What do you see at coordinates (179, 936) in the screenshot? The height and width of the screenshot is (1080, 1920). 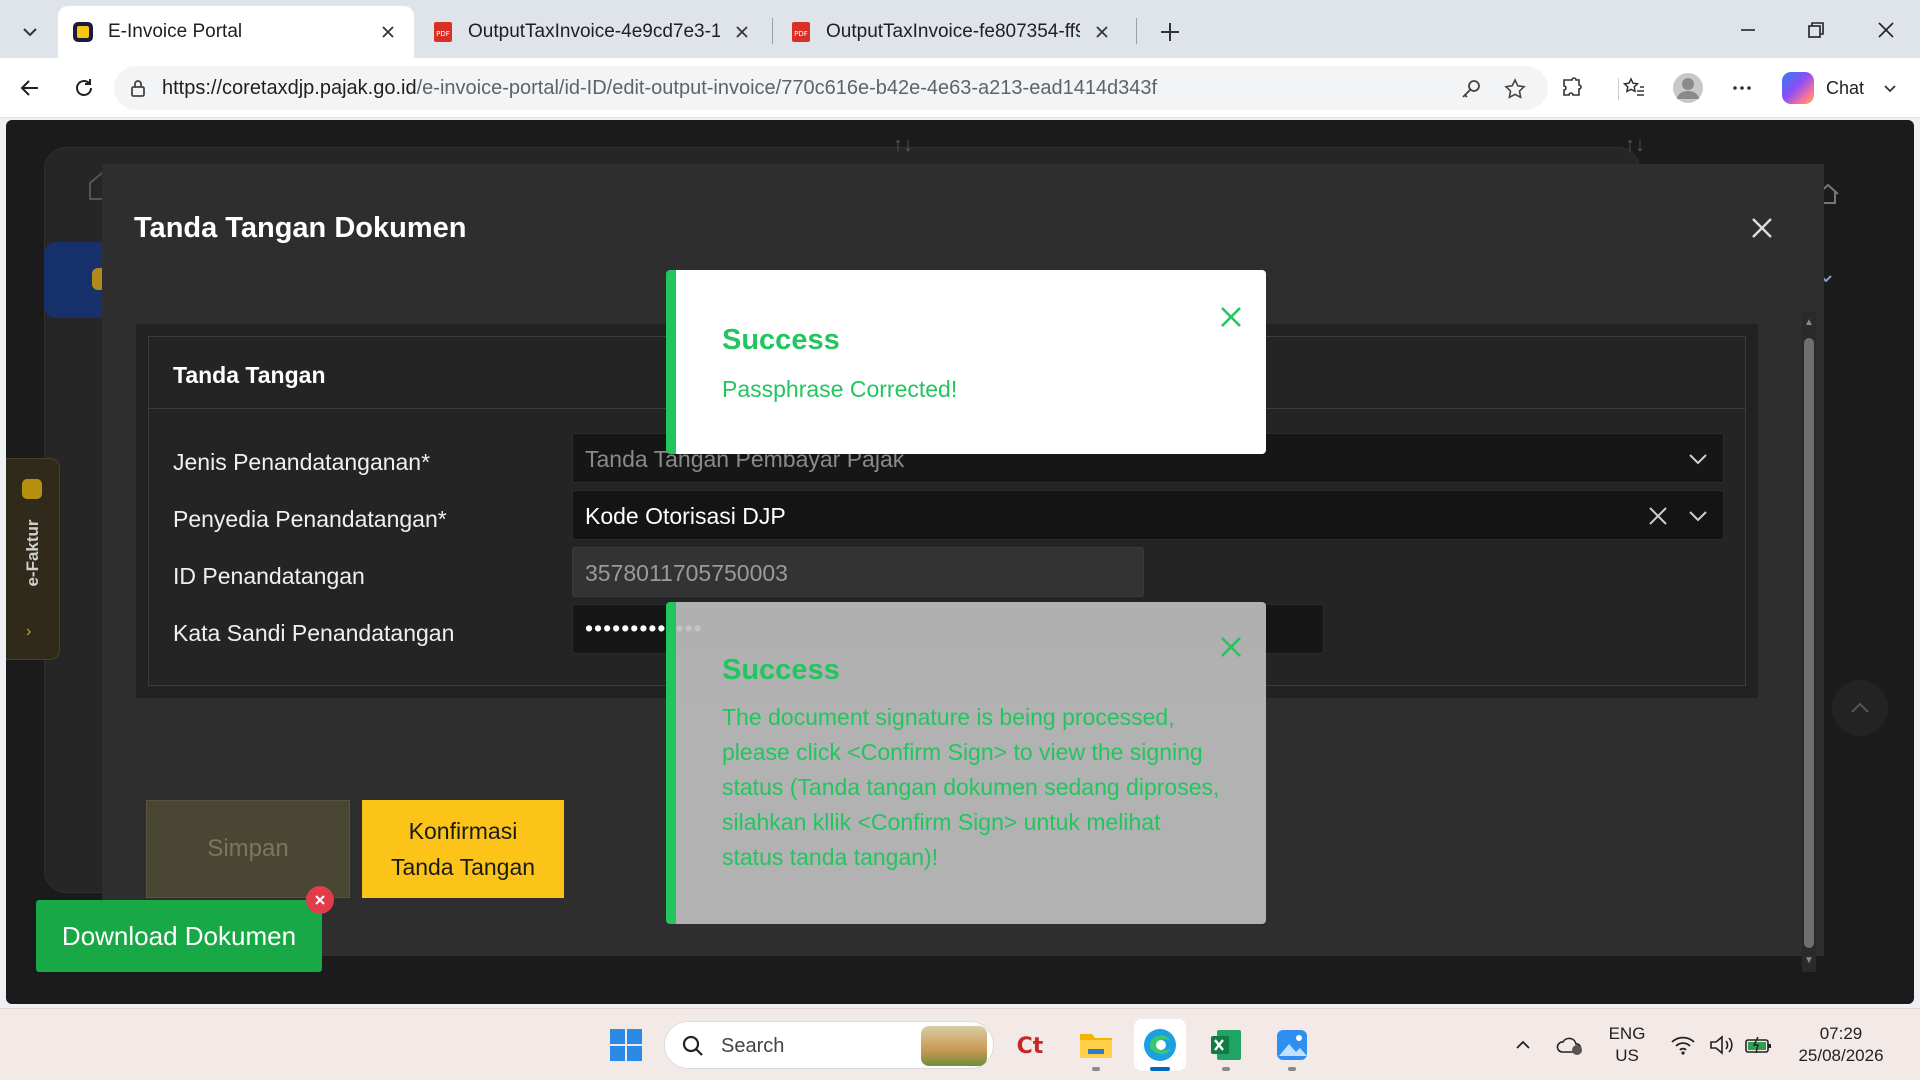 I see `download-document-button: Download Dokumen` at bounding box center [179, 936].